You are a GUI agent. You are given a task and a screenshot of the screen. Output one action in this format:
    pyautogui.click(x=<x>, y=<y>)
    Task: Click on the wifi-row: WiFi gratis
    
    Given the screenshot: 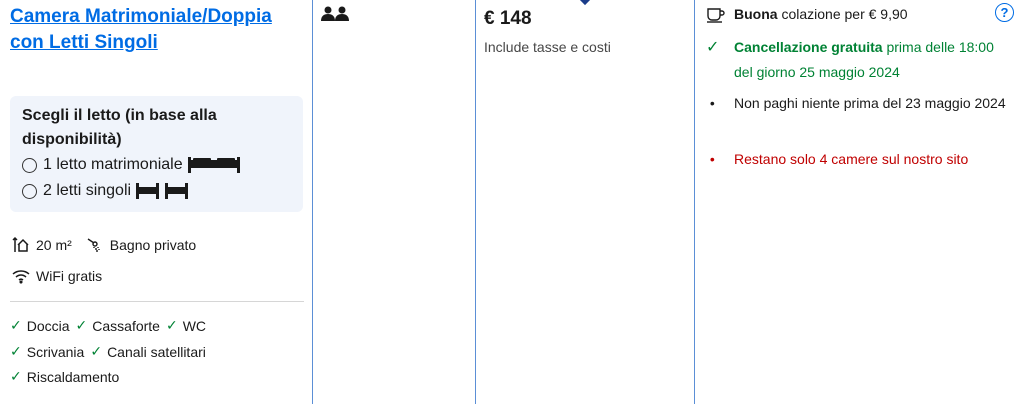 What is the action you would take?
    pyautogui.click(x=57, y=276)
    